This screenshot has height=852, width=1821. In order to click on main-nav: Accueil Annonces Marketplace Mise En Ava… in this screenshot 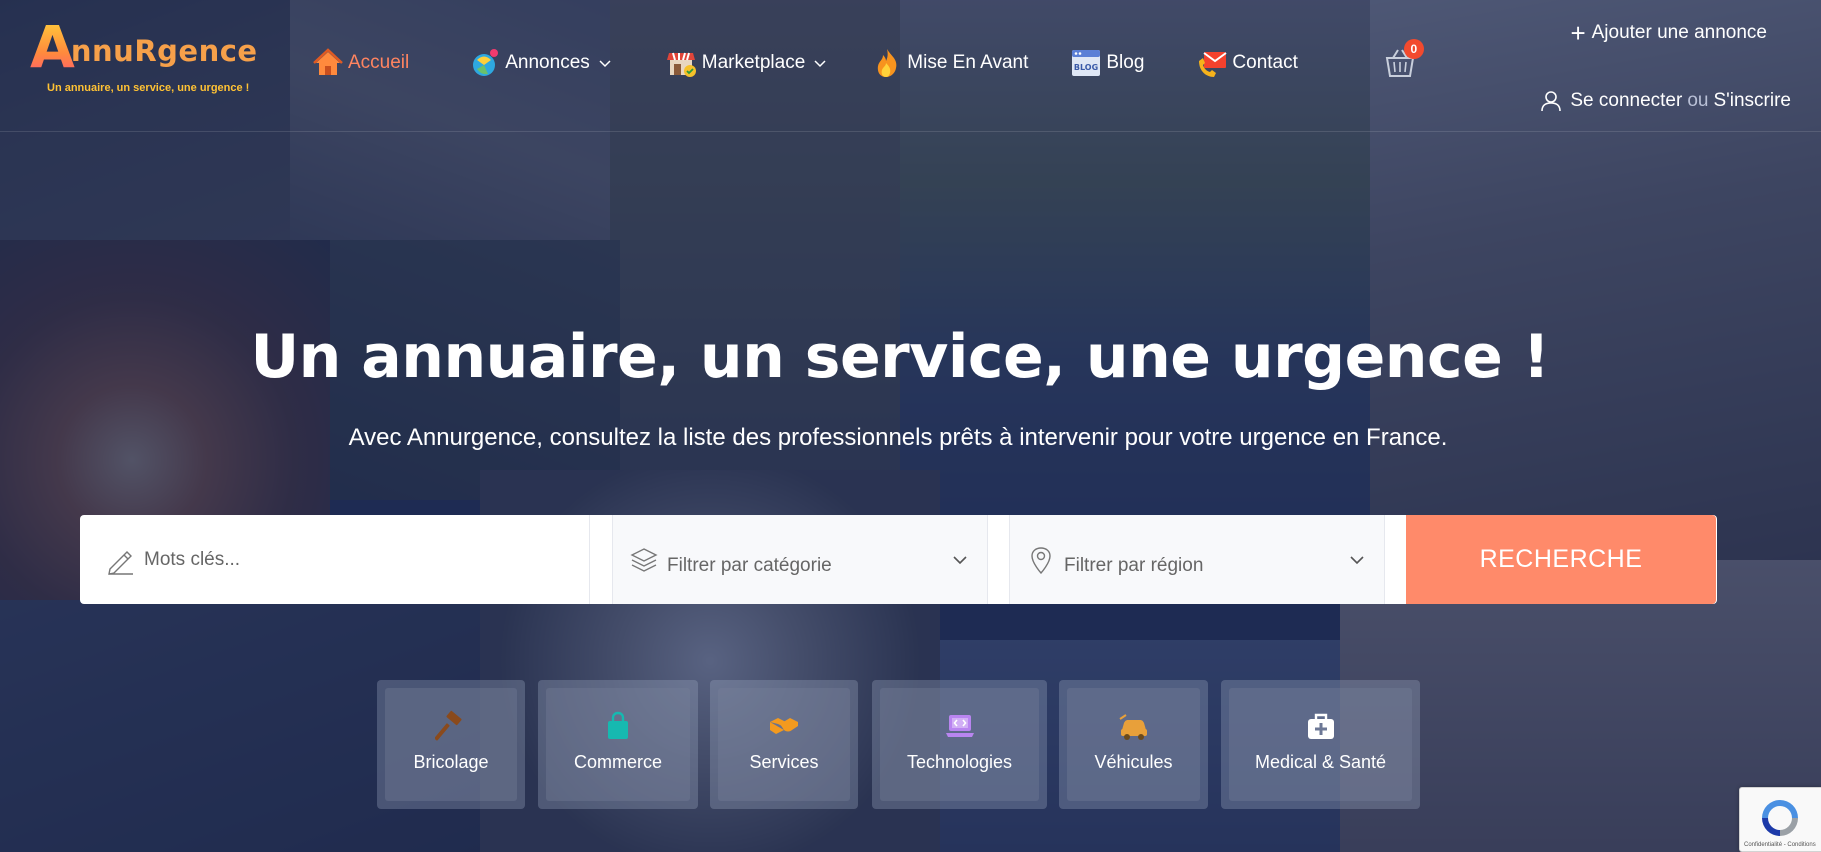, I will do `click(868, 60)`.